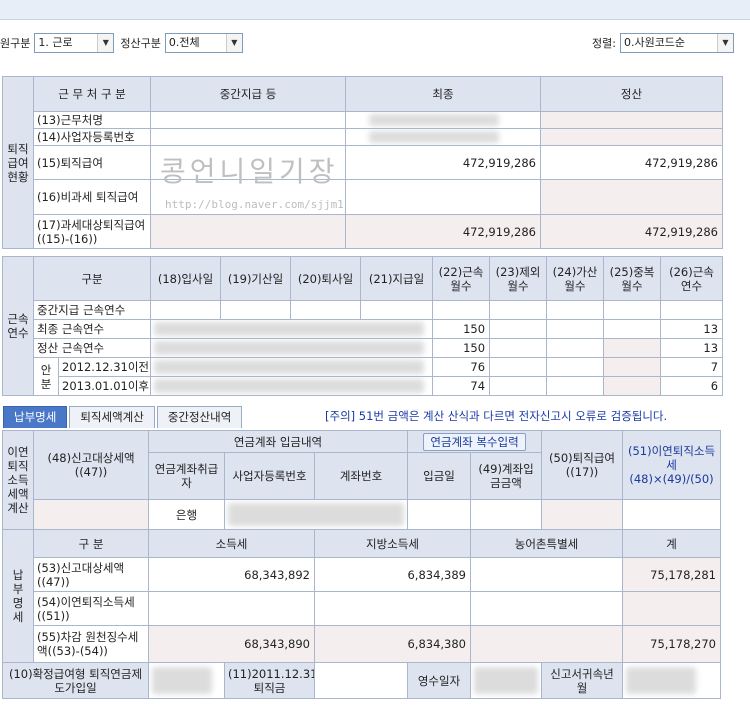 Image resolution: width=750 pixels, height=720 pixels. I want to click on watermark-url: http://blog.naver.com/sjjm1, so click(254, 204).